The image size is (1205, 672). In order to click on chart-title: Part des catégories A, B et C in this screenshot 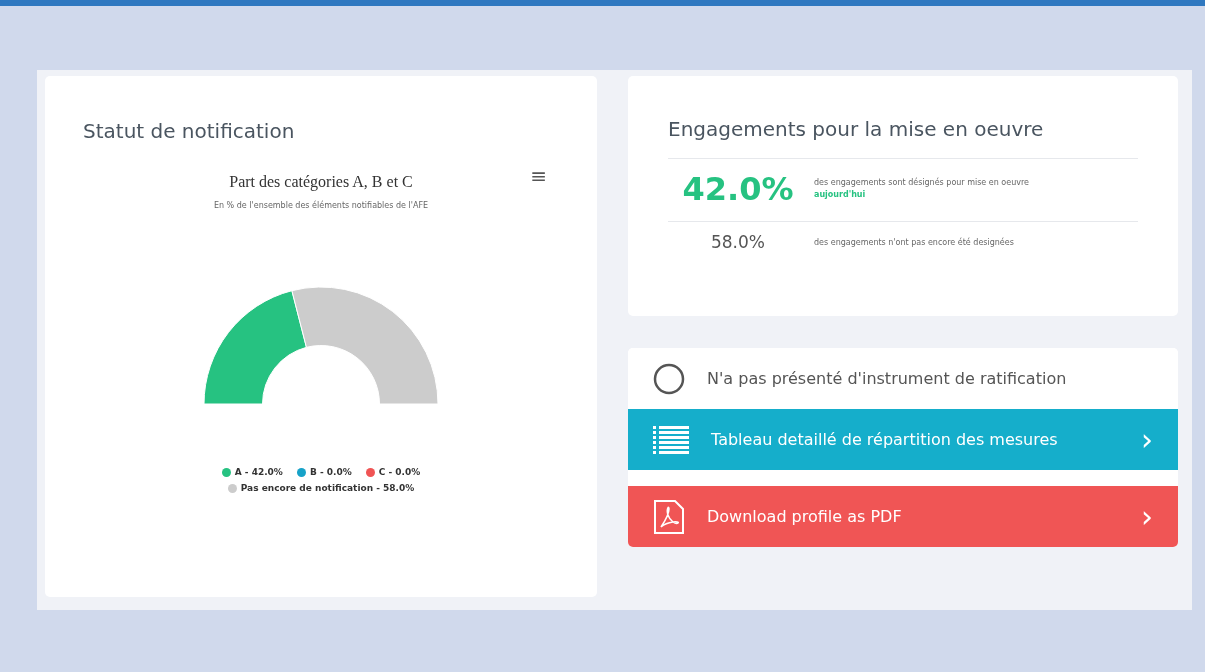, I will do `click(321, 182)`.